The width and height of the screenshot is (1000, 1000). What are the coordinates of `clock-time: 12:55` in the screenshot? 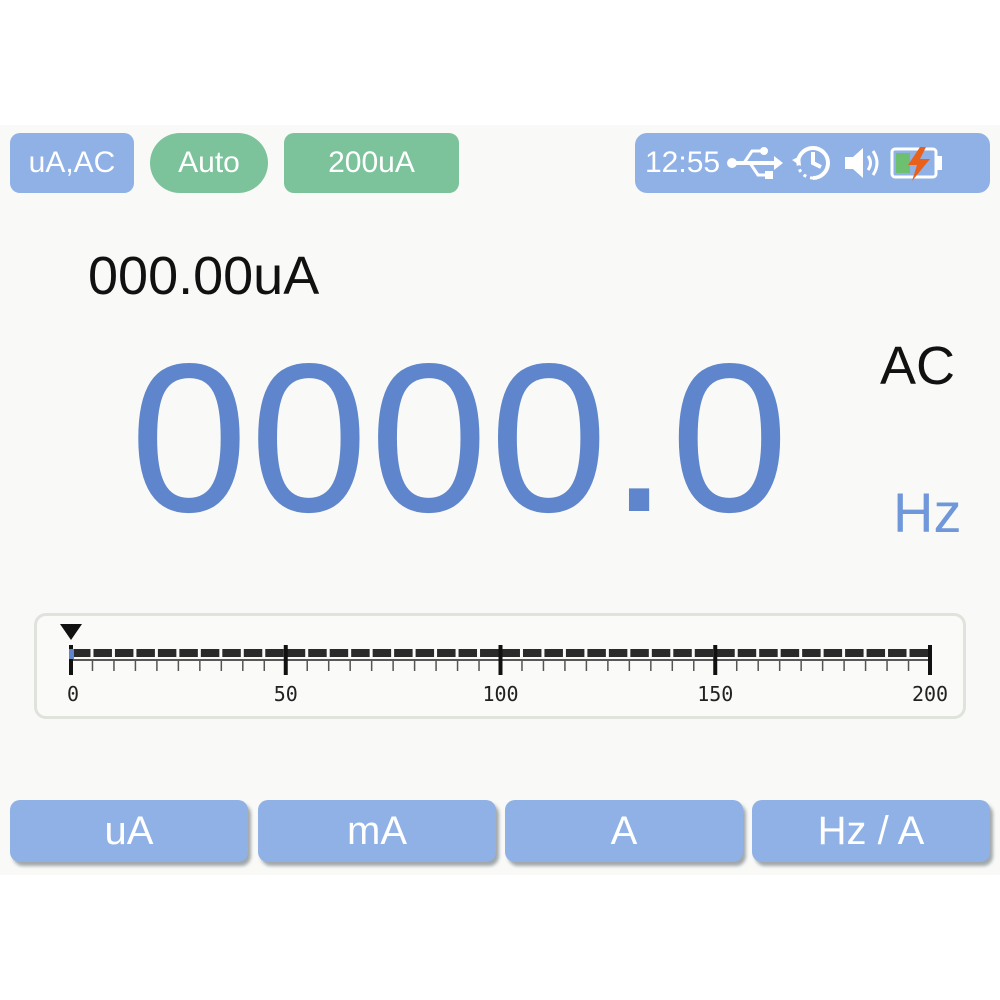 It's located at (683, 162).